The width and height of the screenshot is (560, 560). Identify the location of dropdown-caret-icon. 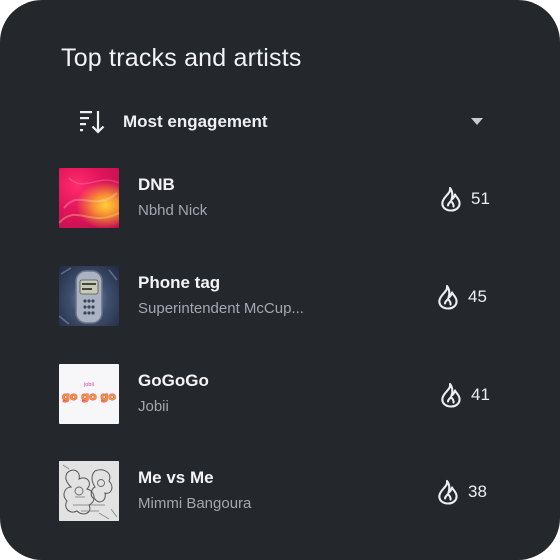
(477, 121).